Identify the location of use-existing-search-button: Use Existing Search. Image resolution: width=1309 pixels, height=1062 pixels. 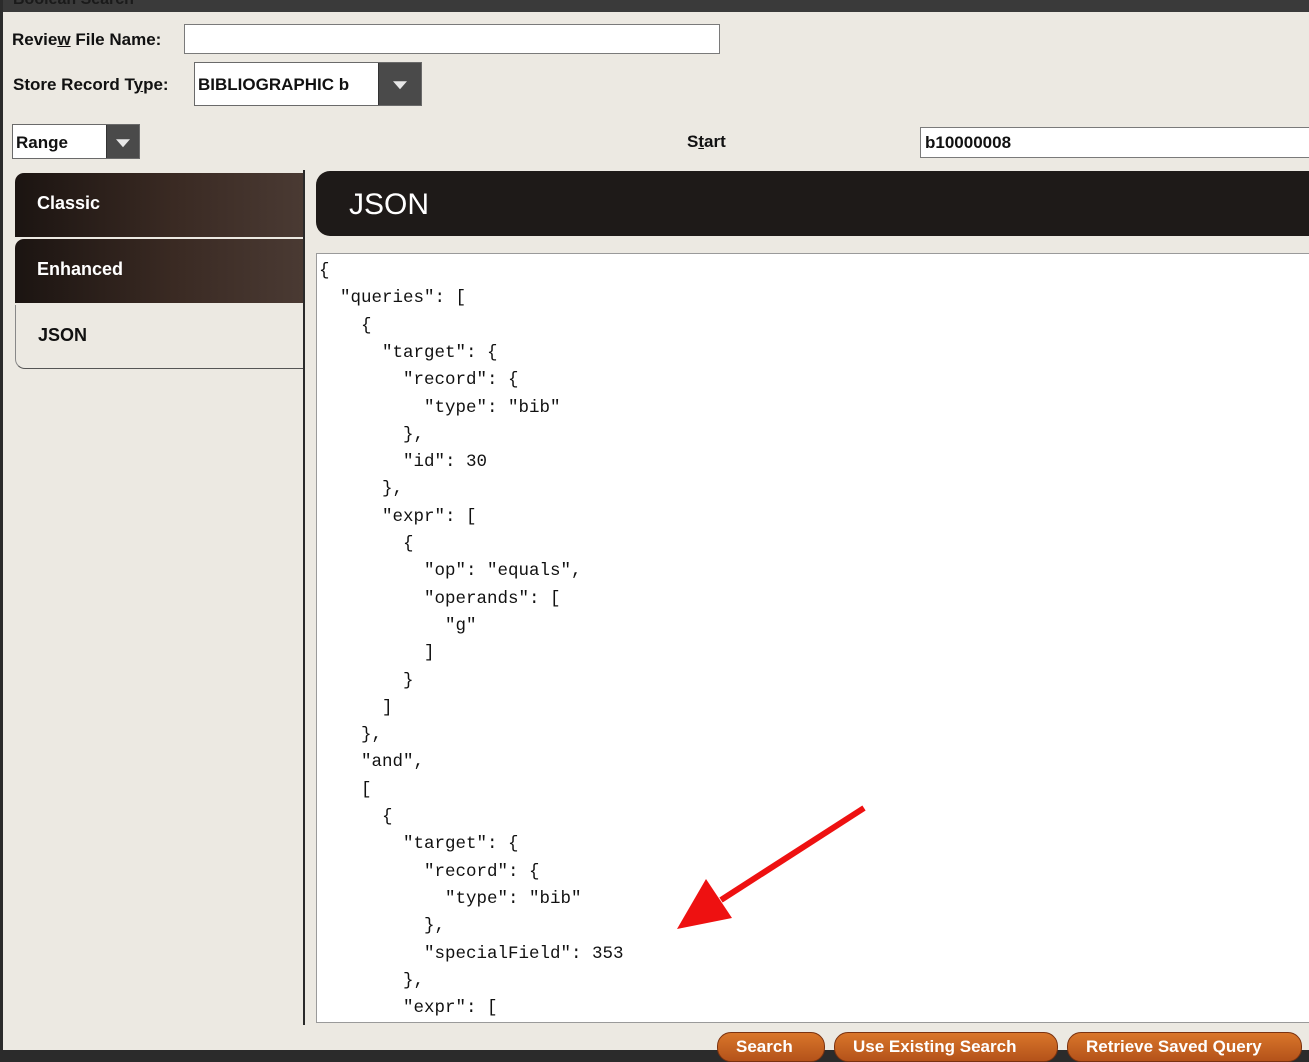
(946, 1047).